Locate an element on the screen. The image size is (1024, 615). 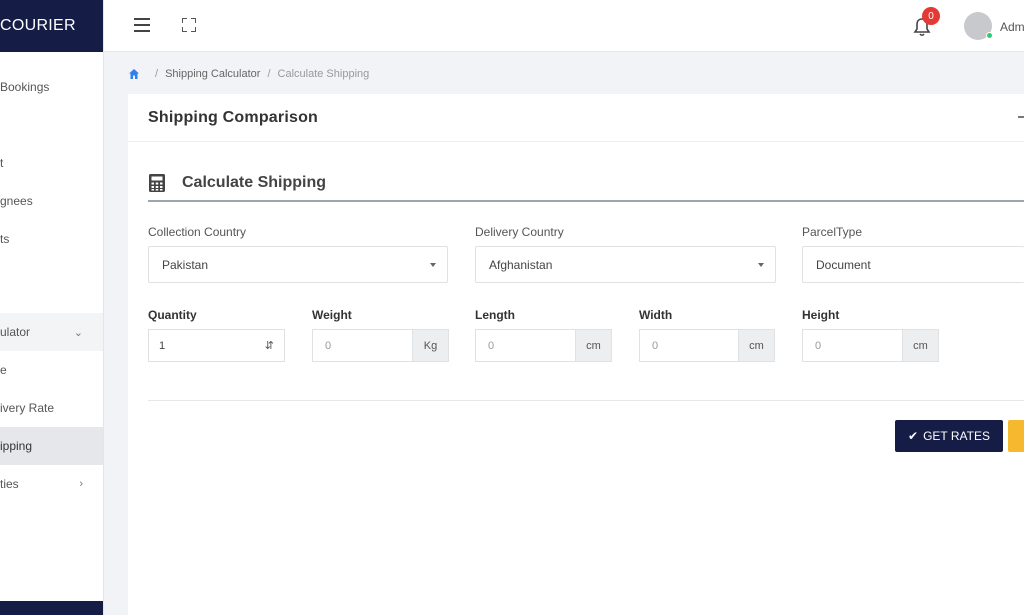
form-divider is located at coordinates (586, 400).